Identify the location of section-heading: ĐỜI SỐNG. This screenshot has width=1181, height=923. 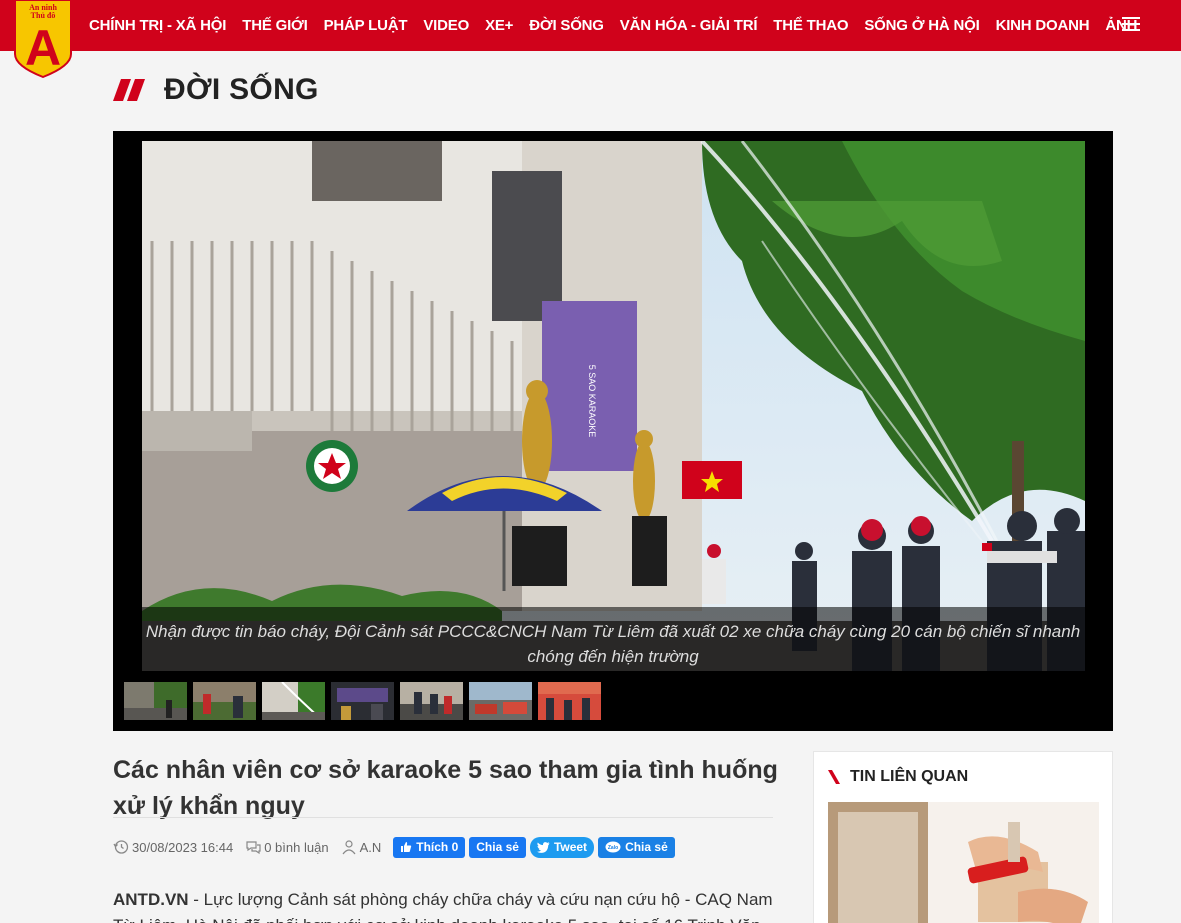
(216, 90).